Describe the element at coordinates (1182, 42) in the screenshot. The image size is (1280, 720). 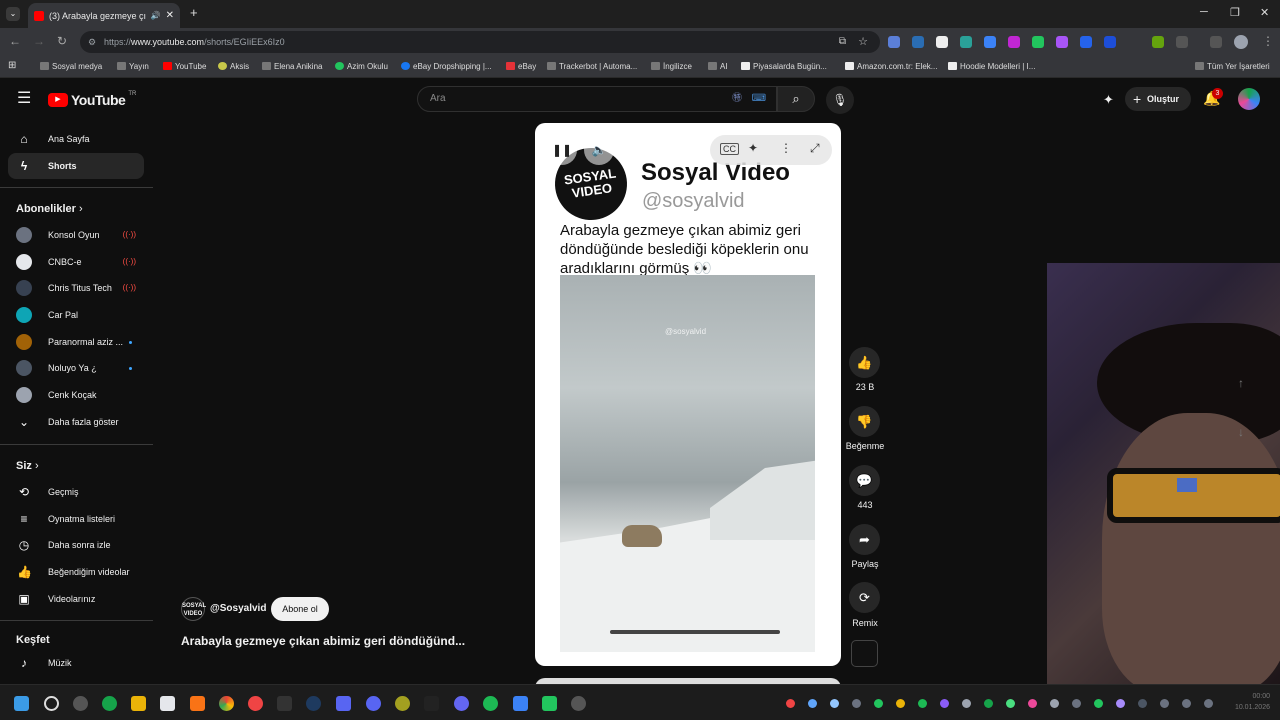
I see `extensions-puzzle-icon` at that location.